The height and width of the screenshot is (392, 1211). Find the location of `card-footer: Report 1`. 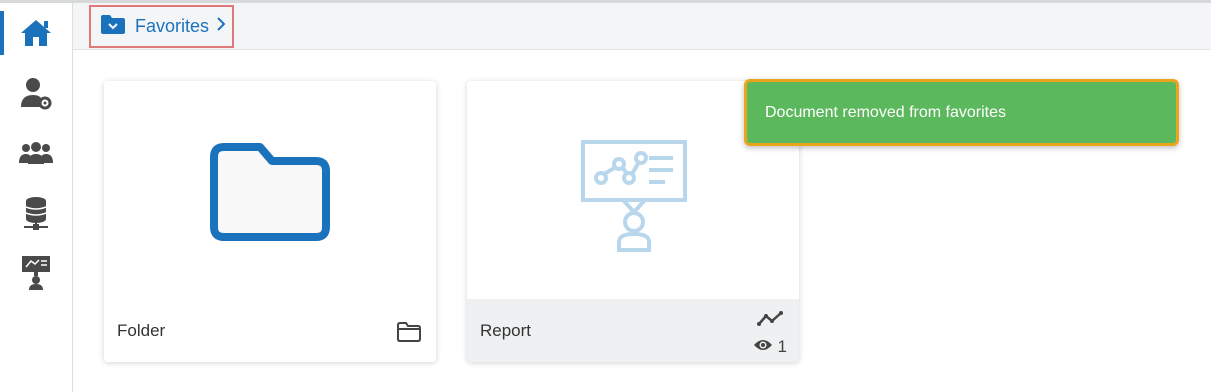

card-footer: Report 1 is located at coordinates (633, 330).